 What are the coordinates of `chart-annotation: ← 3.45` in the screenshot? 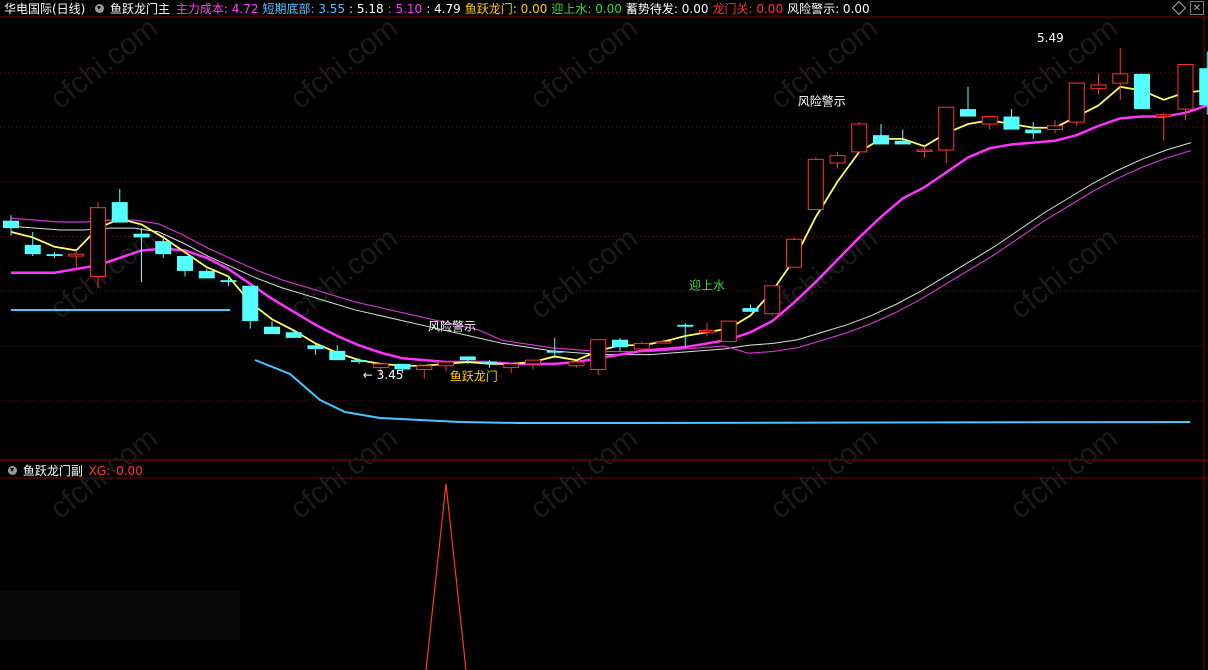 It's located at (383, 375).